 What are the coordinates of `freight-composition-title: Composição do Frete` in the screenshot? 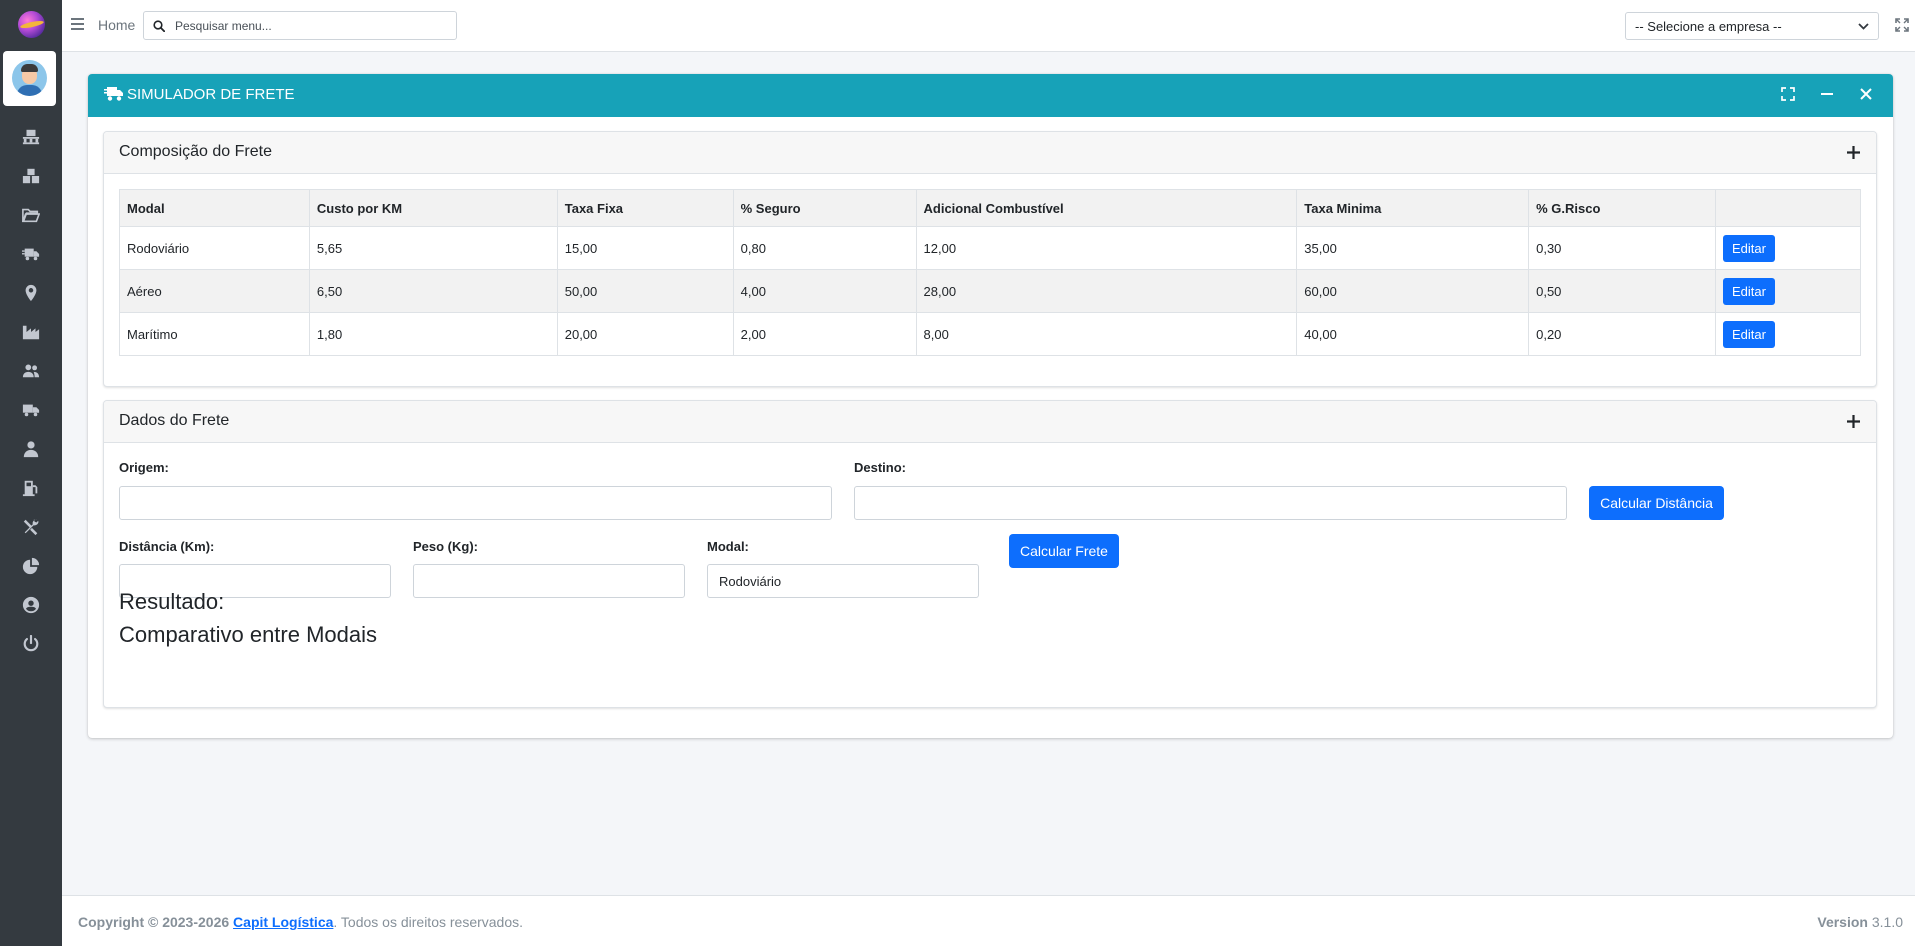 It's located at (195, 151).